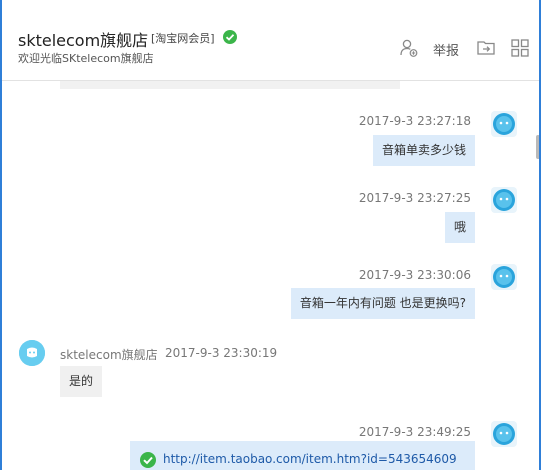 The image size is (541, 470). Describe the element at coordinates (414, 432) in the screenshot. I see `message-timestamp: 2017-9-3 23:49:25` at that location.